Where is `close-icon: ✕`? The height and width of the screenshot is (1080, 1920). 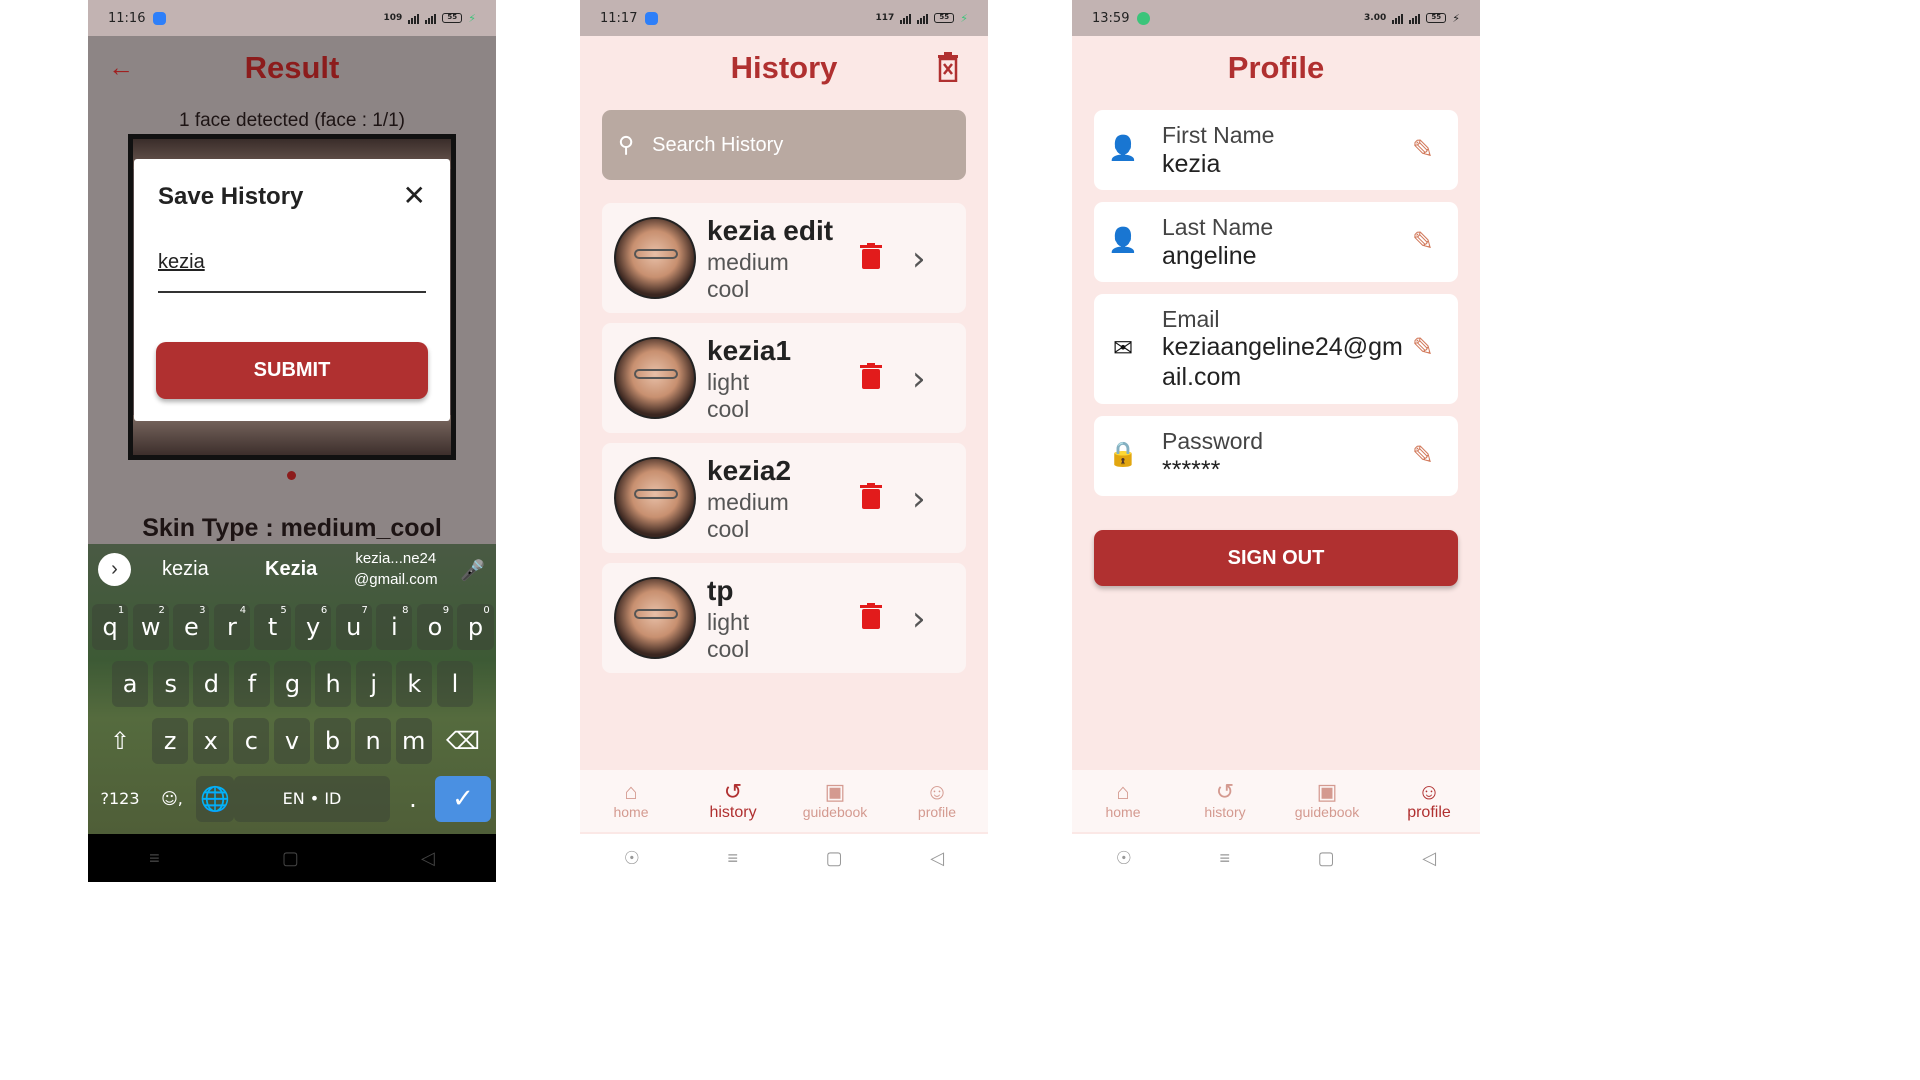
close-icon: ✕ is located at coordinates (414, 196).